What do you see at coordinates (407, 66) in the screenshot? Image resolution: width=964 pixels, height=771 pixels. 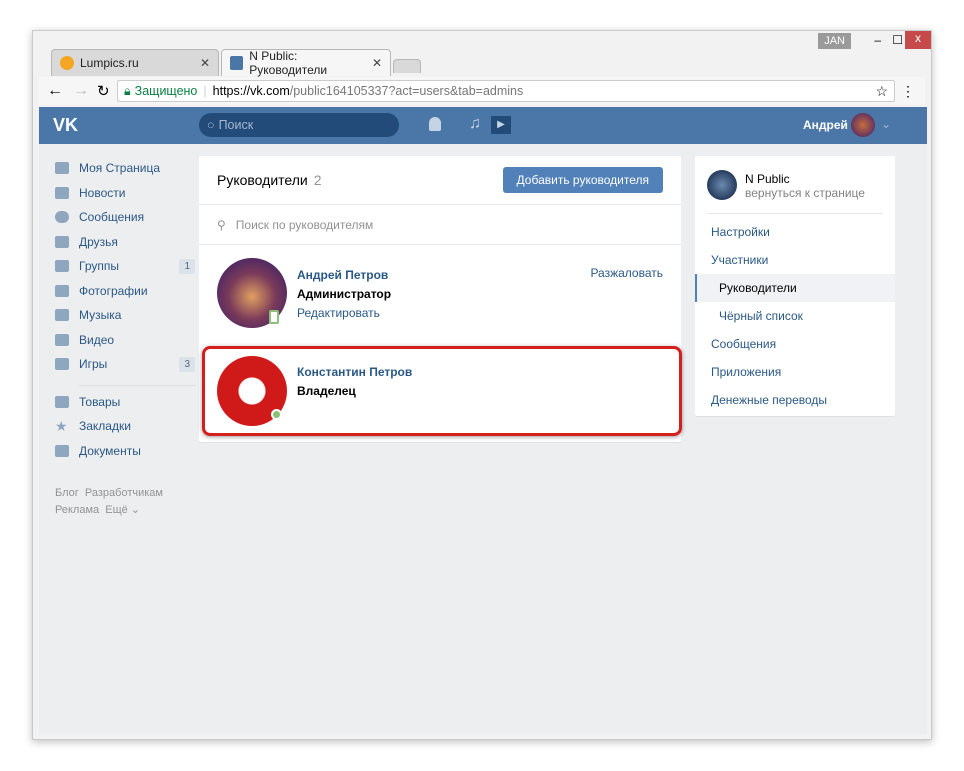 I see `new-tab-button` at bounding box center [407, 66].